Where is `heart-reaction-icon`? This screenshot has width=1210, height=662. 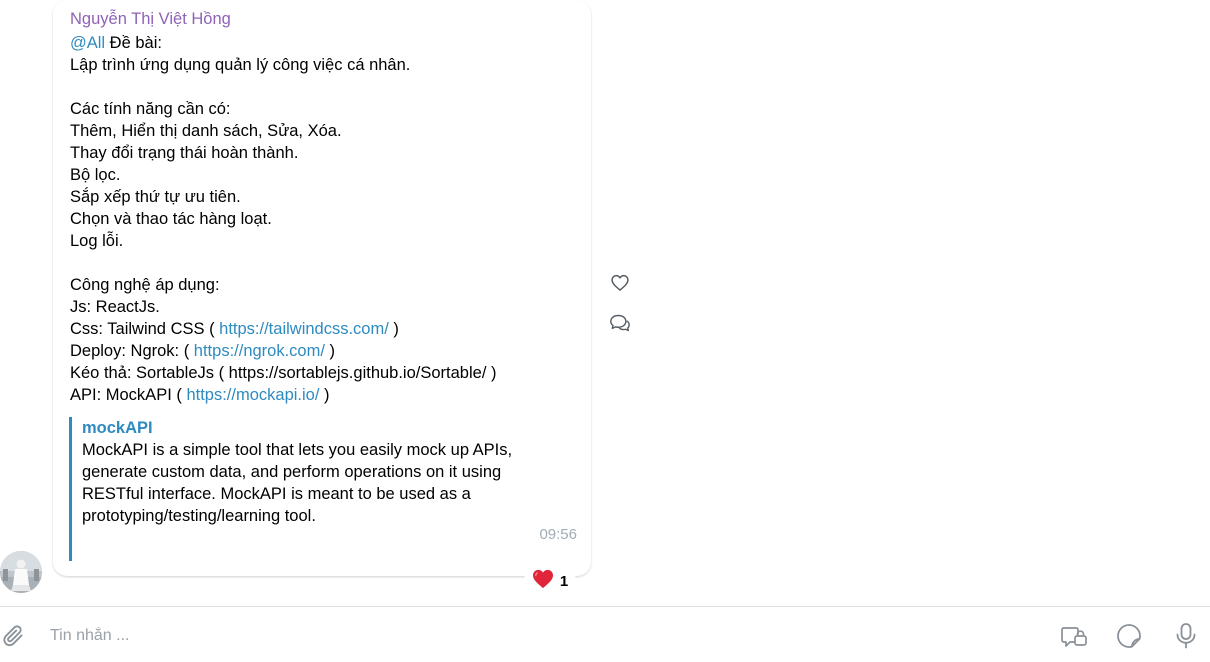 heart-reaction-icon is located at coordinates (543, 581).